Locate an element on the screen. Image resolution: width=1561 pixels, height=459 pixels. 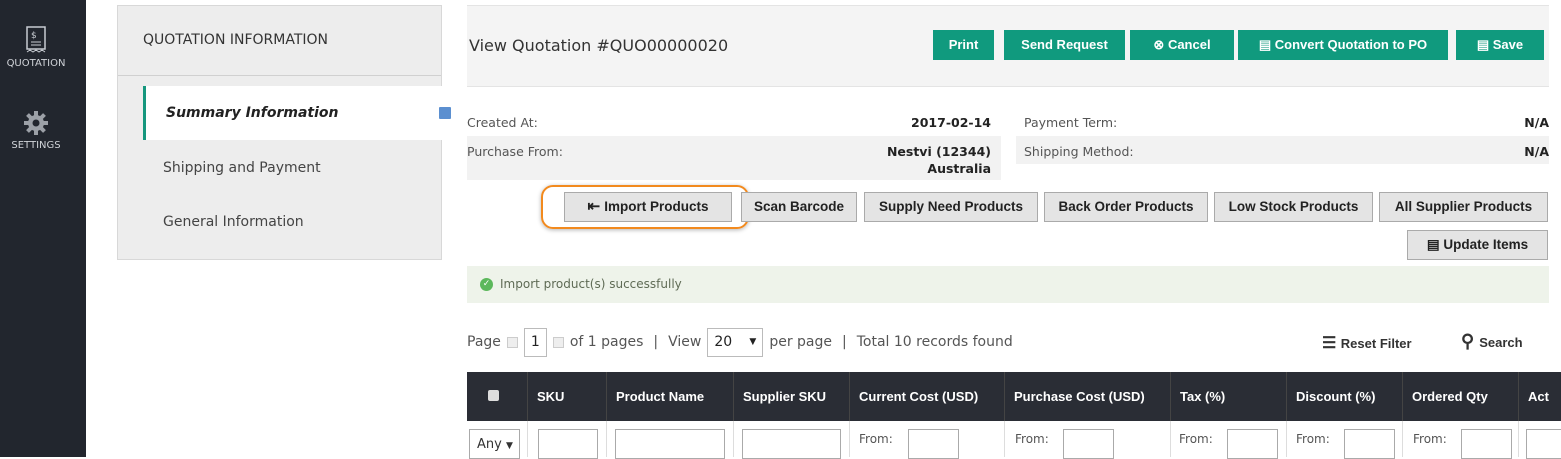
filter-cell: Any ▼ is located at coordinates (497, 440).